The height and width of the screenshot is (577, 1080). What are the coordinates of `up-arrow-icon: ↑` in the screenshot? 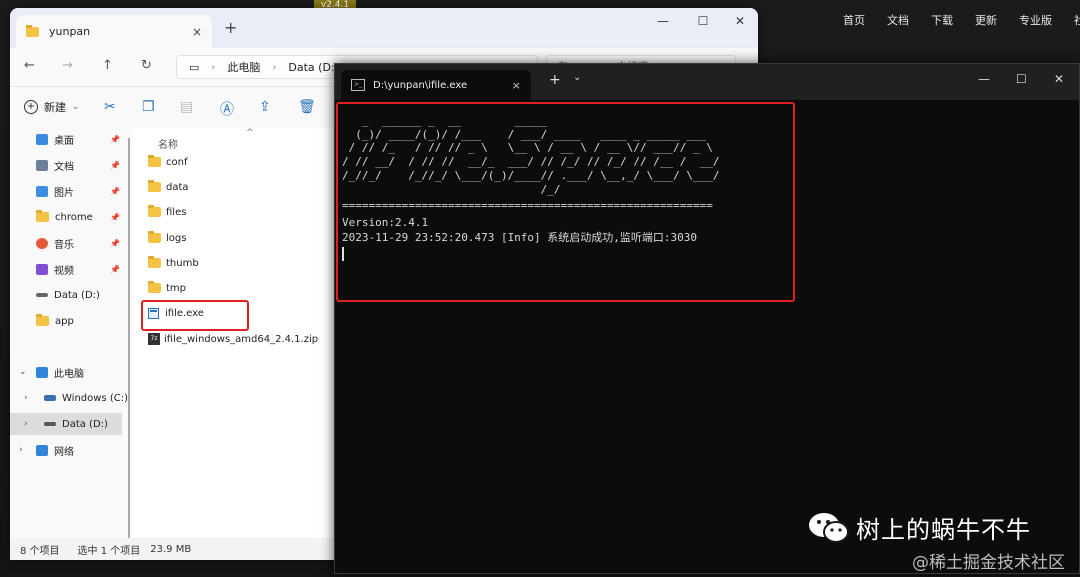 It's located at (107, 65).